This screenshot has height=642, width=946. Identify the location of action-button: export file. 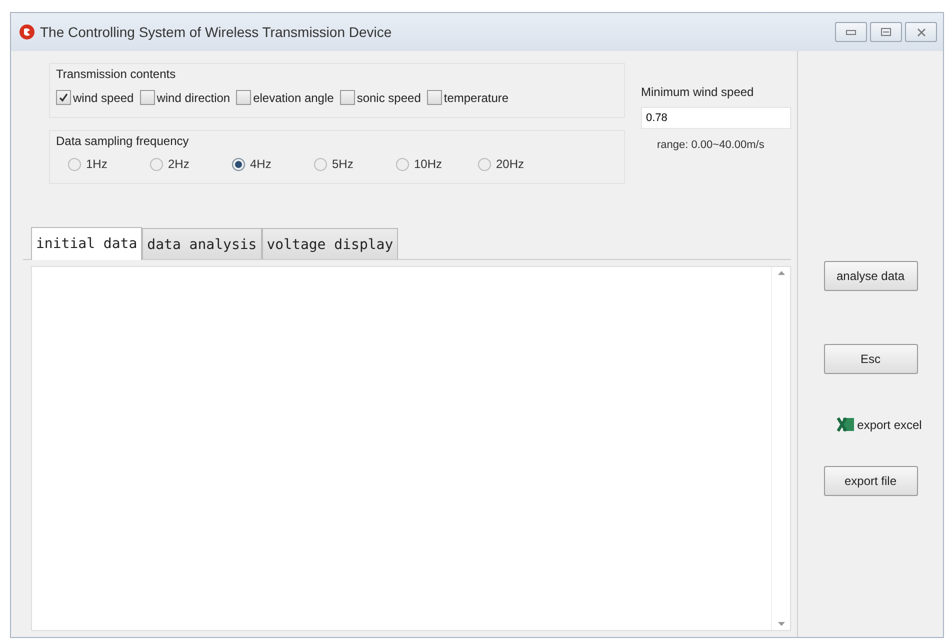
(871, 481).